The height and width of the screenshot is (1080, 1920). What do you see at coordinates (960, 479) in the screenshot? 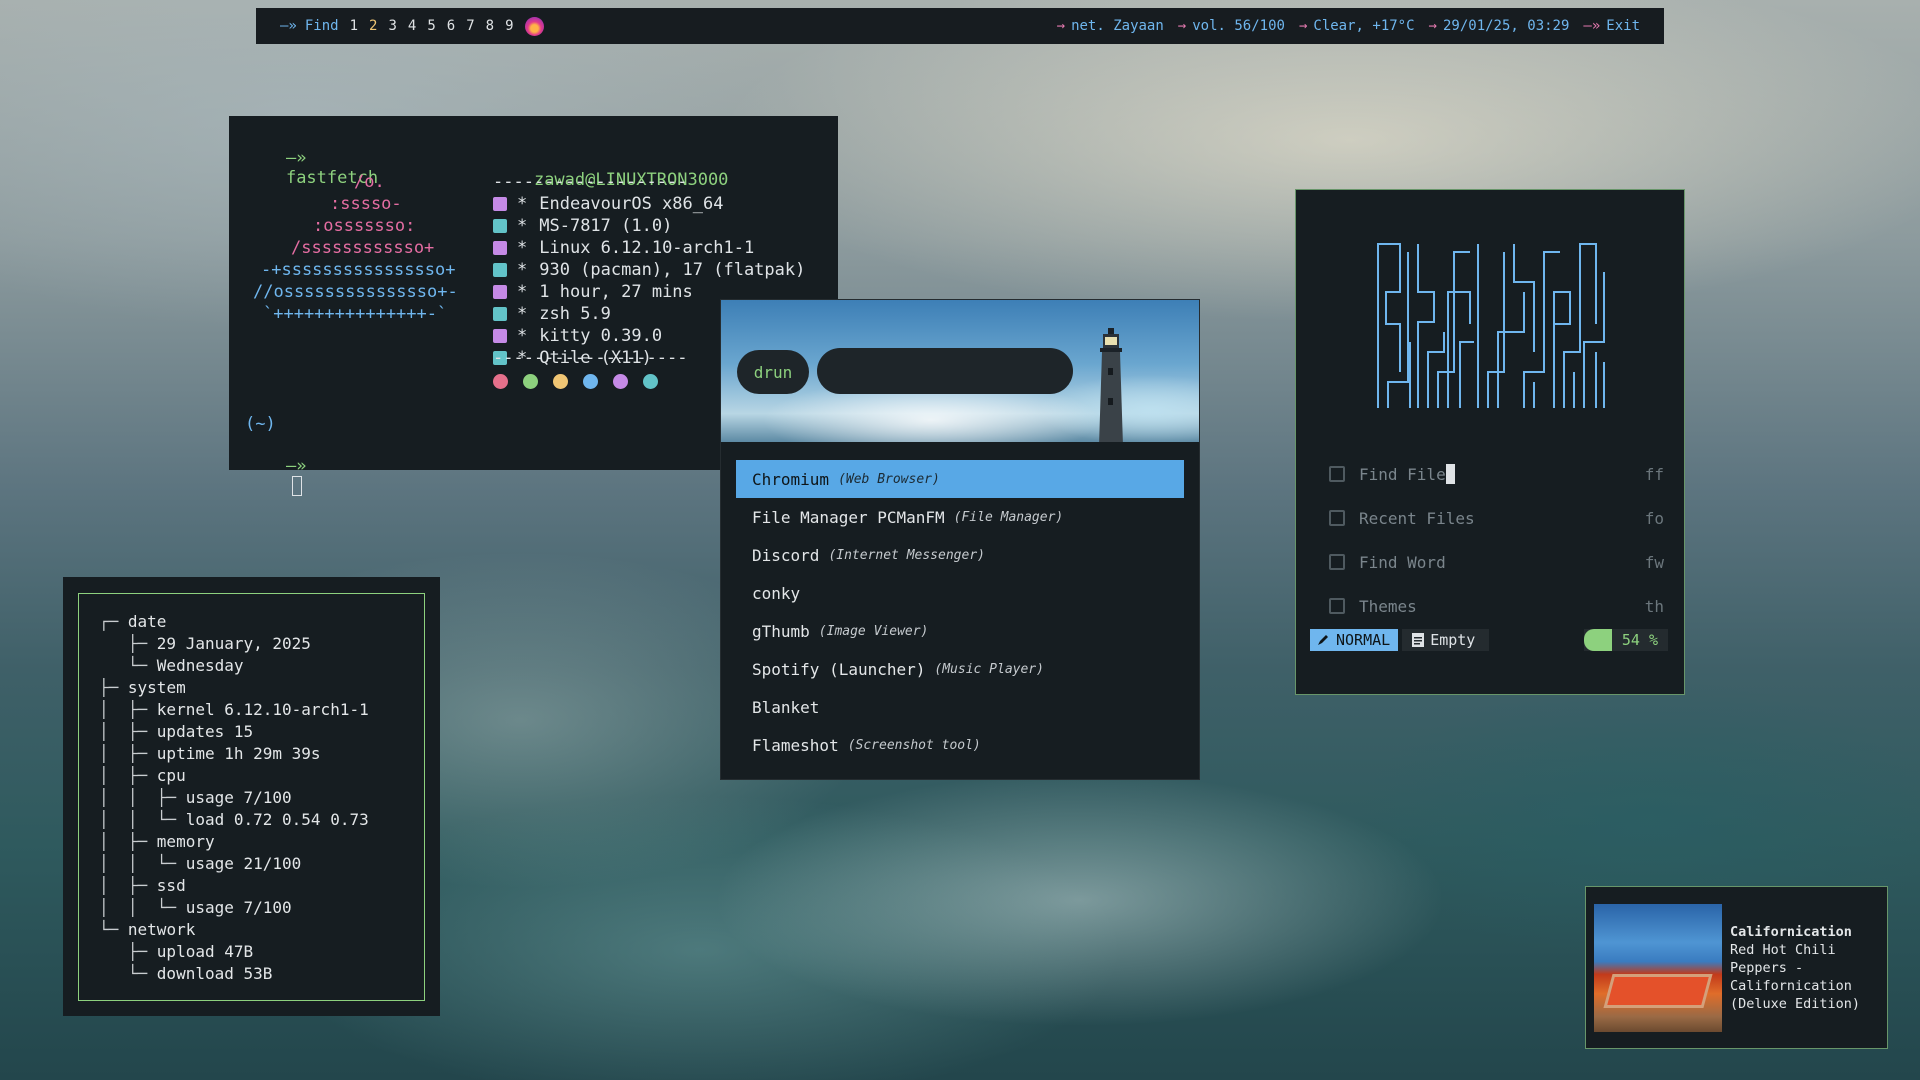
I see `launcher-item: Chromium (Web Browser)` at bounding box center [960, 479].